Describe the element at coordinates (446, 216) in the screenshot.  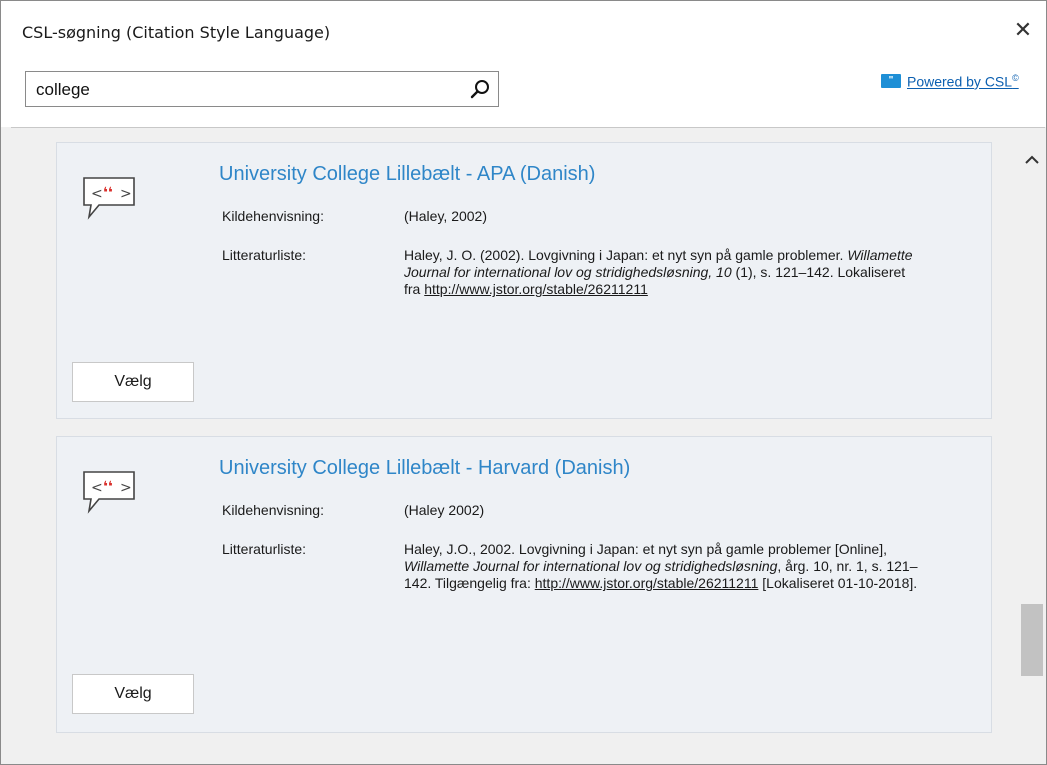
I see `citation-value: (Haley, 2002)` at that location.